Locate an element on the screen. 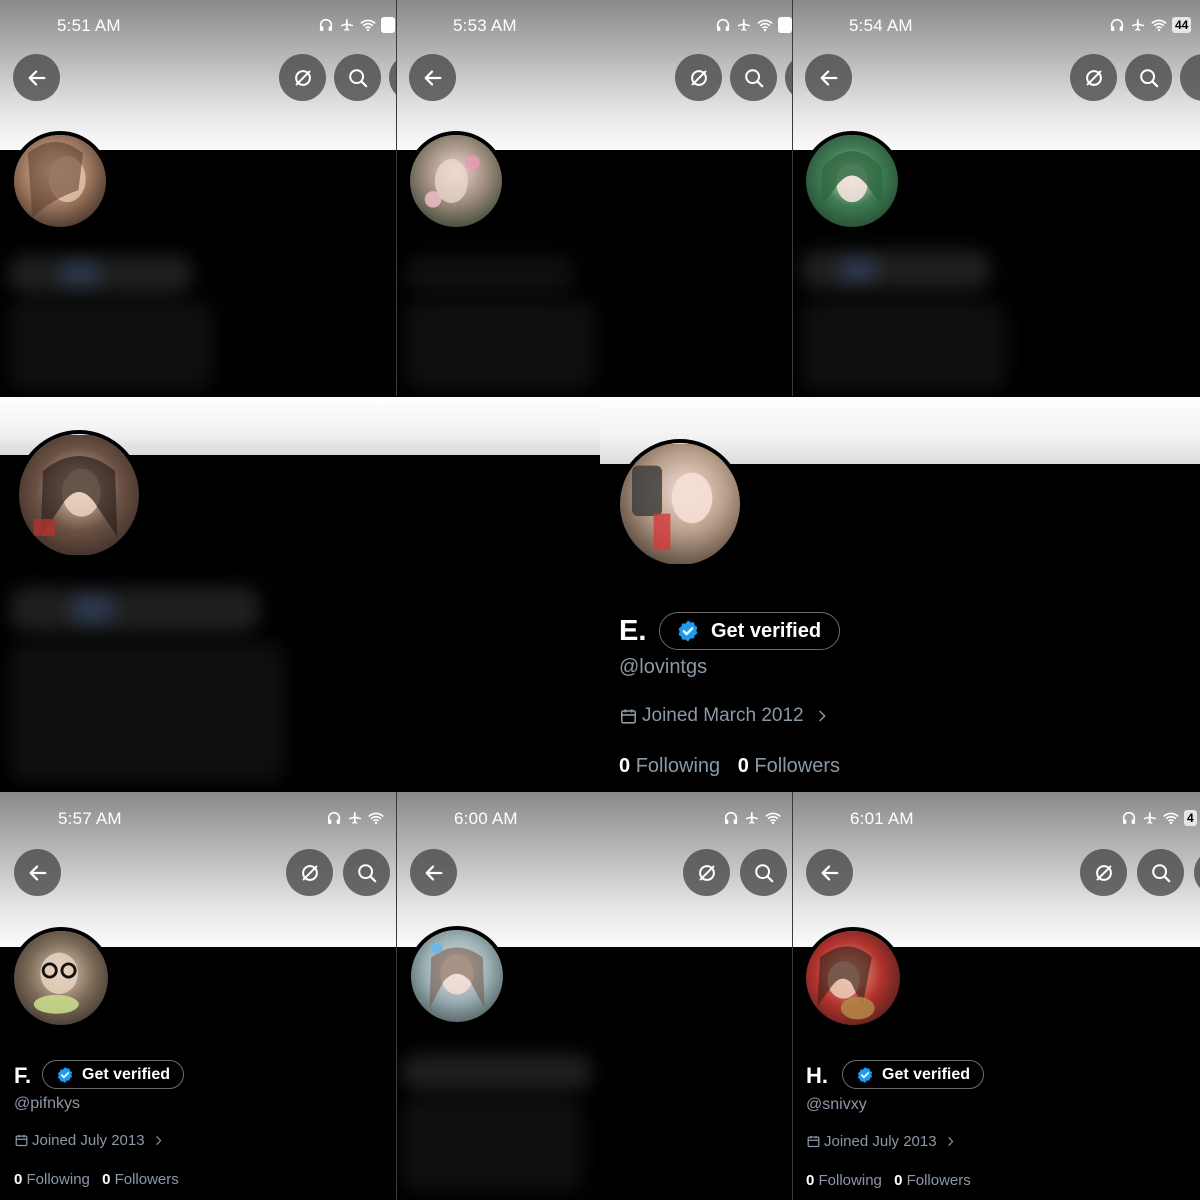 The height and width of the screenshot is (1200, 1200). profile-handle: @lovintgs is located at coordinates (663, 667).